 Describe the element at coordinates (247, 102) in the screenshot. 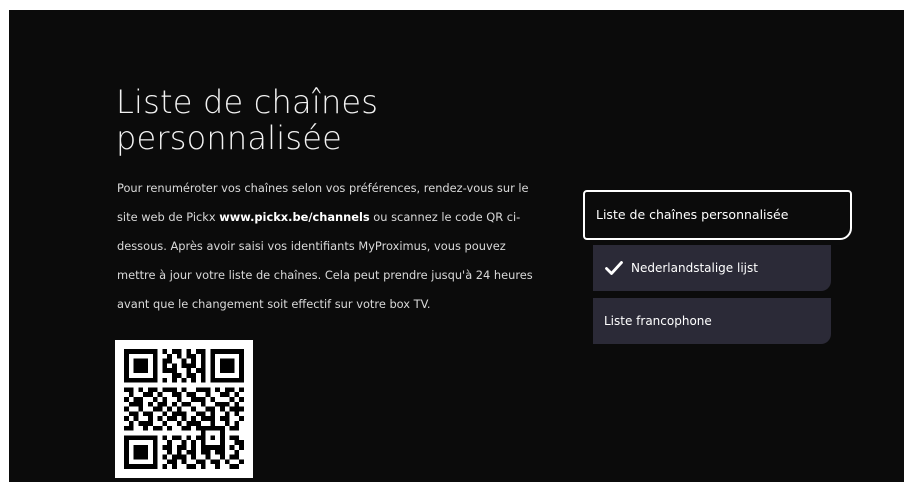

I see `page-title-line1: Liste de chaînes` at that location.